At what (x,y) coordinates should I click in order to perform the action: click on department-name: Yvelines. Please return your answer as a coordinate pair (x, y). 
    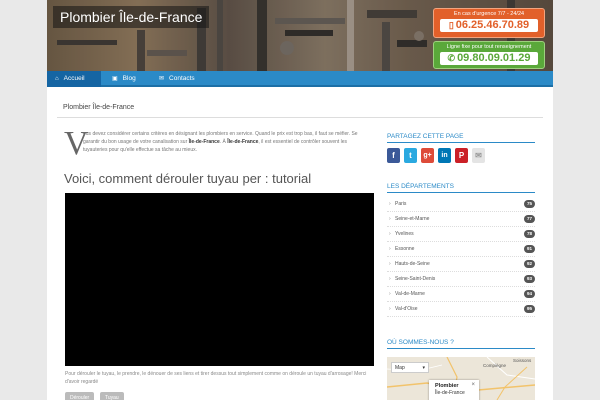
    Looking at the image, I should click on (404, 234).